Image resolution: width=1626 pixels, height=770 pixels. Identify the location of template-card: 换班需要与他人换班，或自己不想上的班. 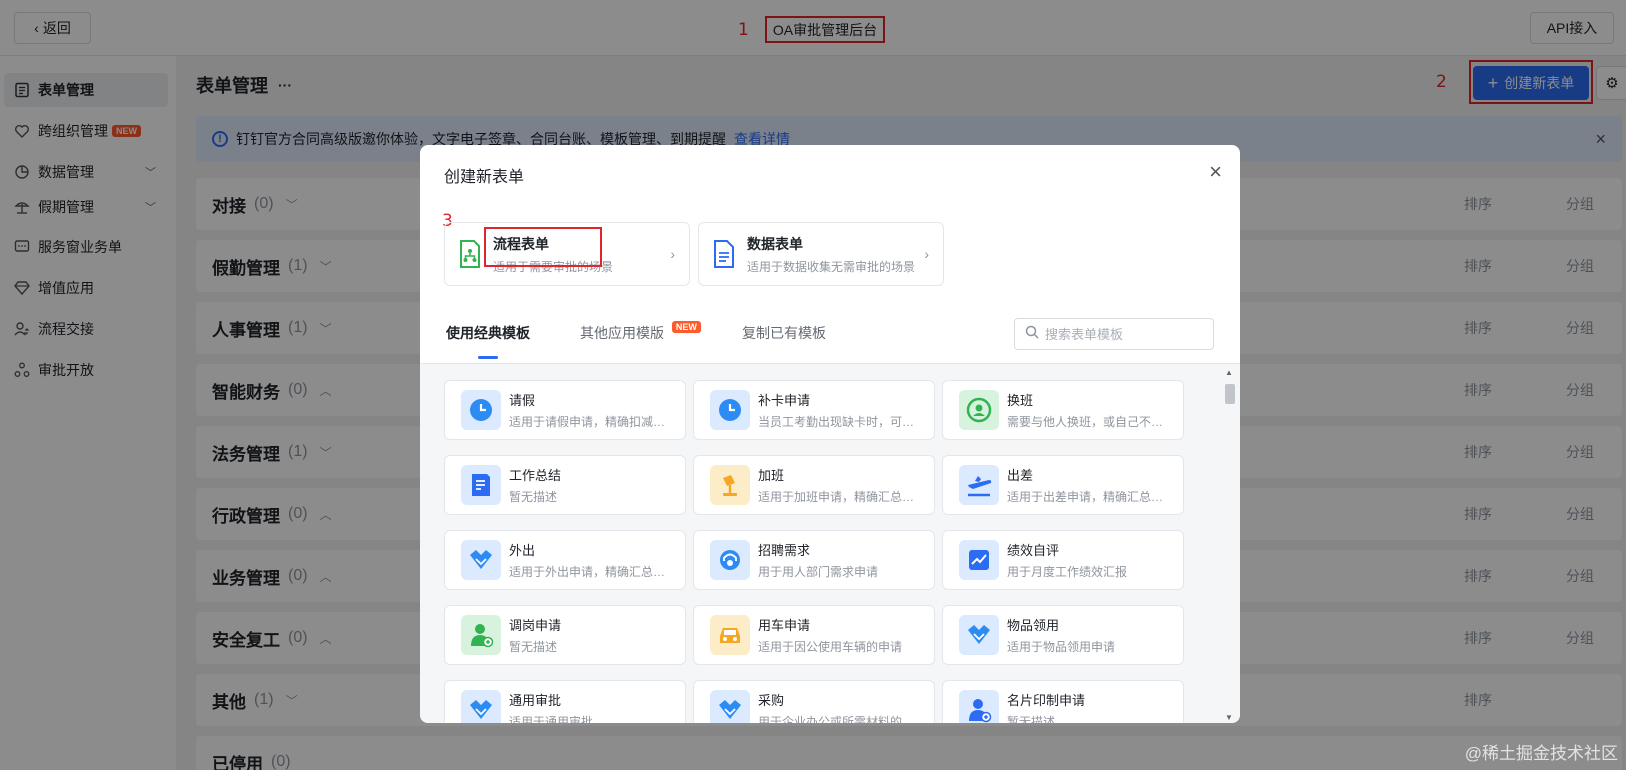
(1063, 410).